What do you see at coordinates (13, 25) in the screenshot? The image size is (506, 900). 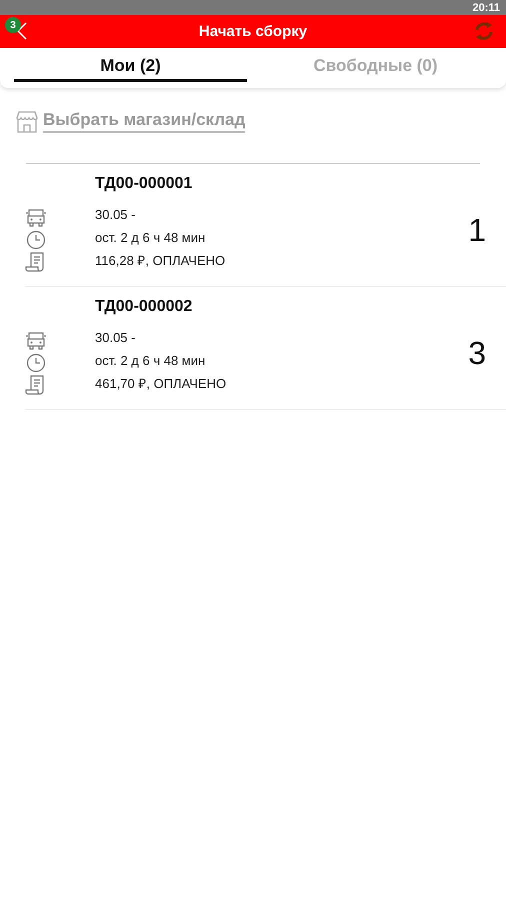 I see `notification-badge: 3` at bounding box center [13, 25].